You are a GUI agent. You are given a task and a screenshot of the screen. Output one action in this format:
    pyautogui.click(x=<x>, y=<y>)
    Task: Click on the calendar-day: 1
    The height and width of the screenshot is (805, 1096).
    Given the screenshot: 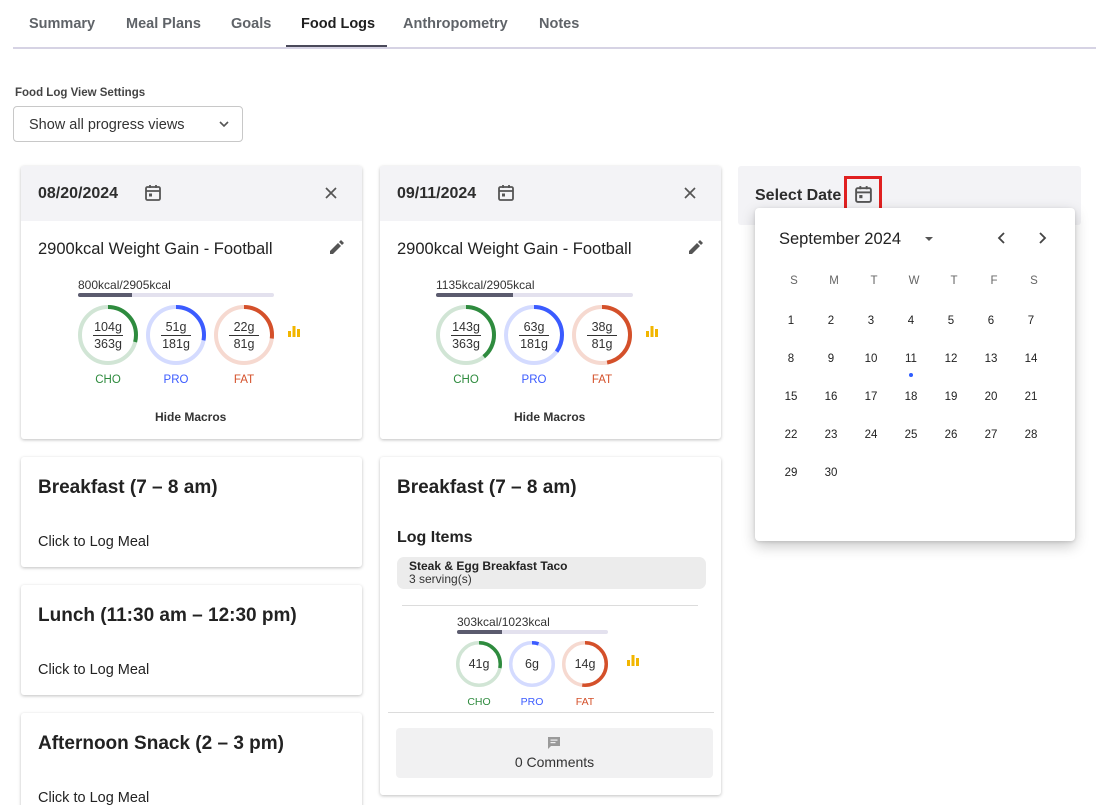 What is the action you would take?
    pyautogui.click(x=791, y=321)
    